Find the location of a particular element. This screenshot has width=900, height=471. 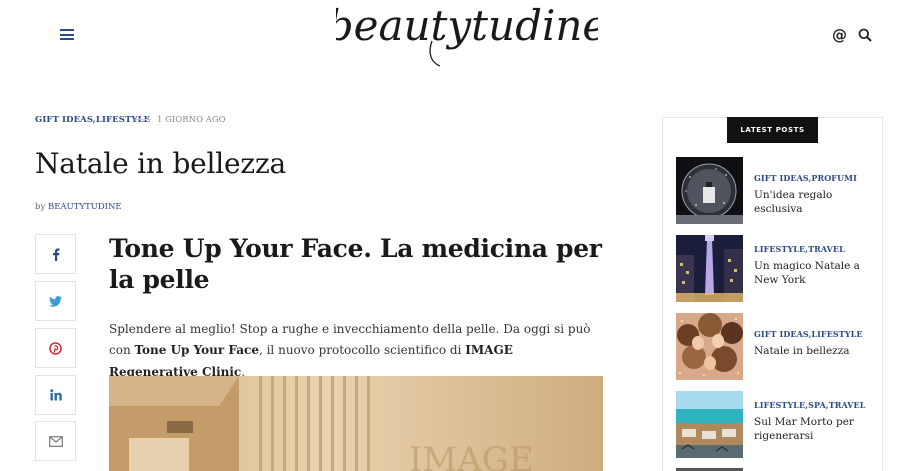

facebook-icon is located at coordinates (55, 254).